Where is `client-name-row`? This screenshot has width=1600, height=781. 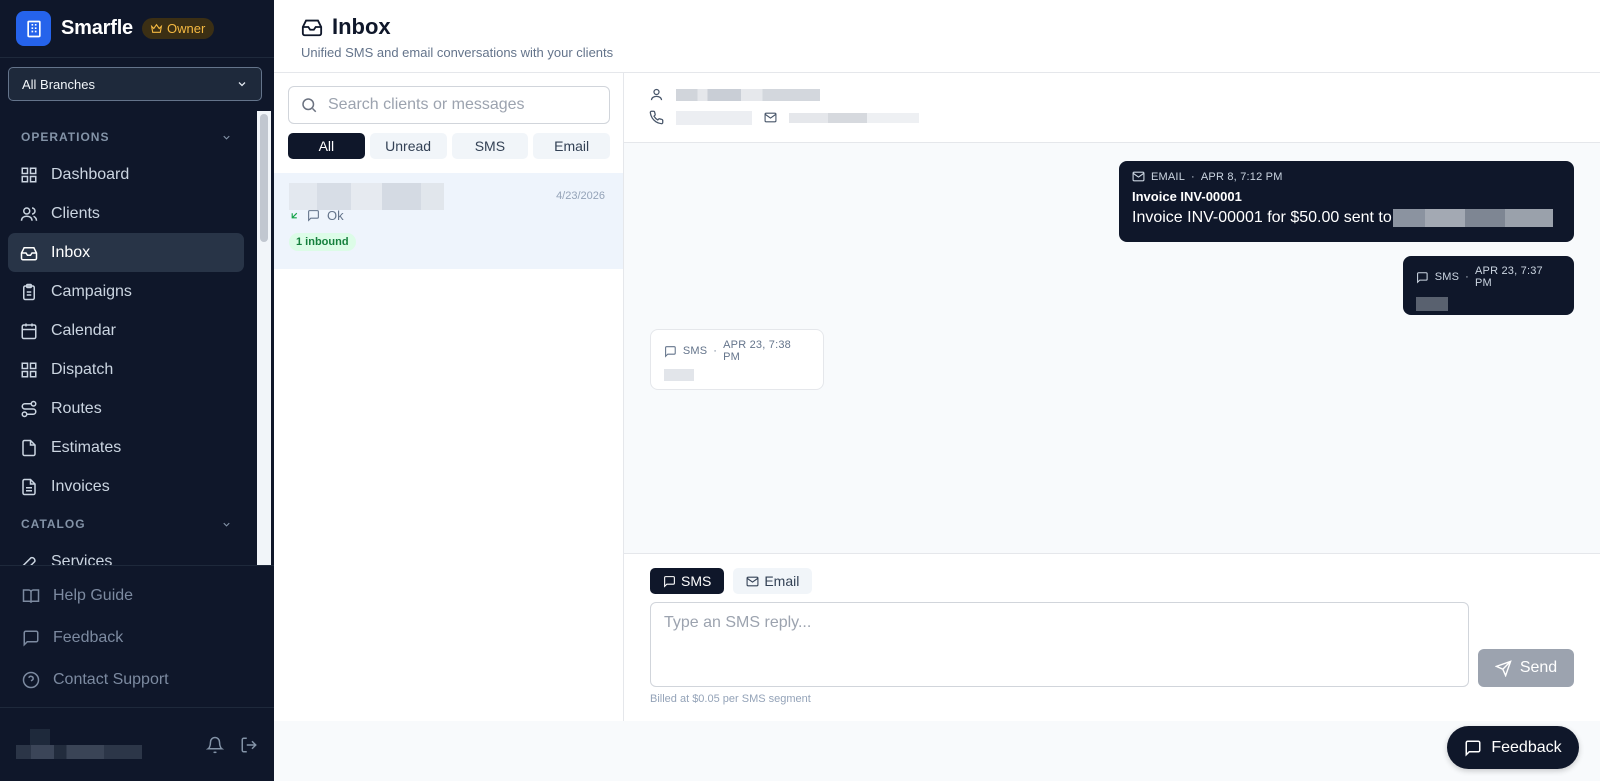 client-name-row is located at coordinates (1112, 94).